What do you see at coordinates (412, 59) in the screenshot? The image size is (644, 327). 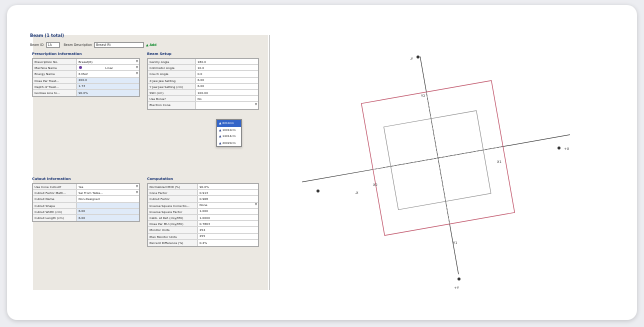 I see `axis-label-top: -Y` at bounding box center [412, 59].